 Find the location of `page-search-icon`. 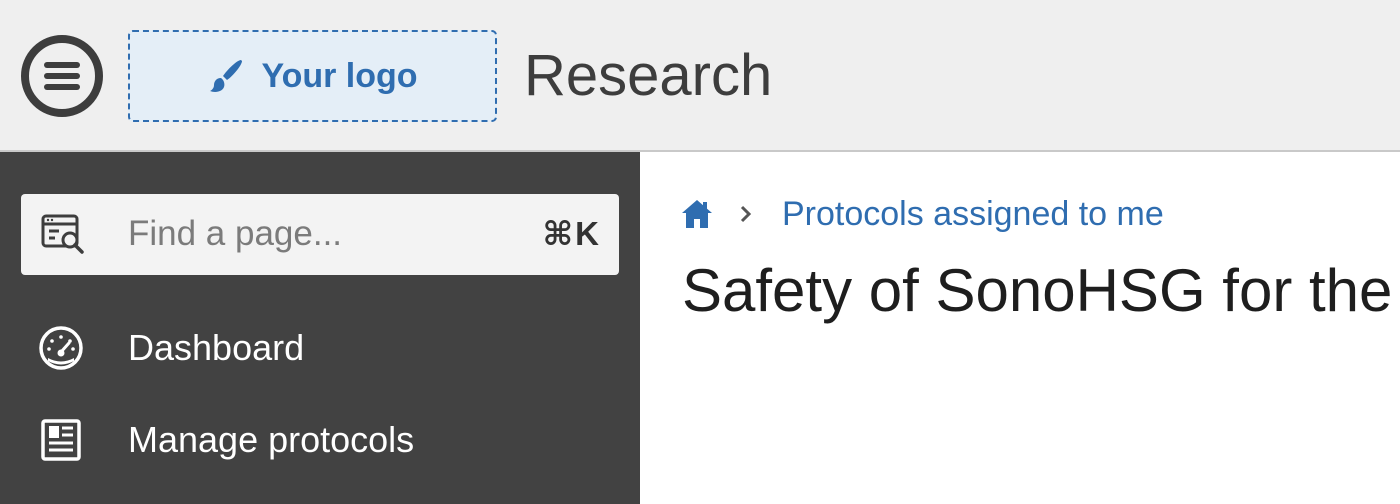

page-search-icon is located at coordinates (62, 234).